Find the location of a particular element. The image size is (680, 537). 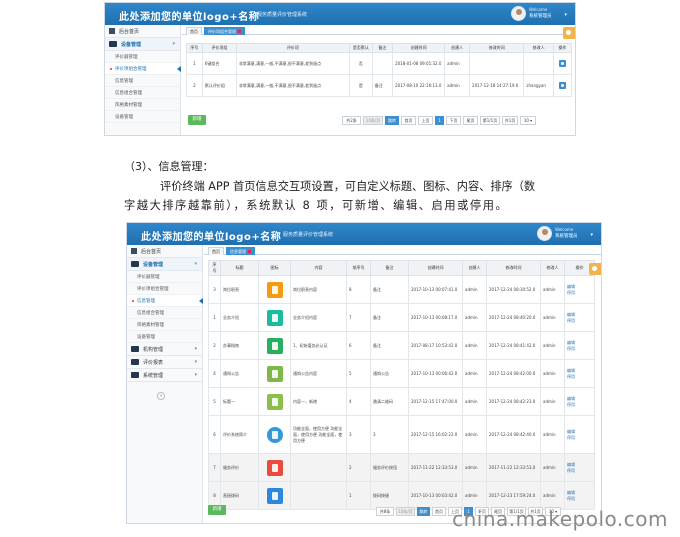

table-cell: 通知公告内容 is located at coordinates (318, 373).